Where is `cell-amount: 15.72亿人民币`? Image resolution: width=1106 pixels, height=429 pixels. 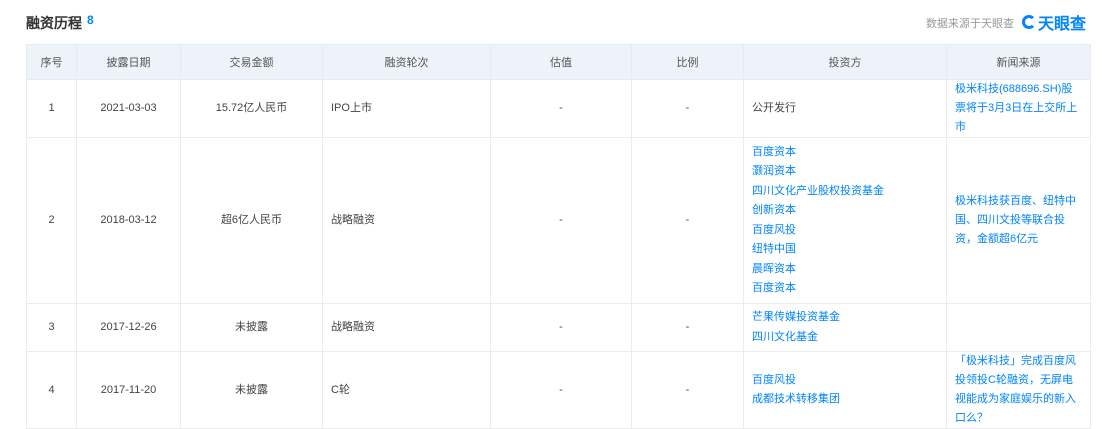
cell-amount: 15.72亿人民币 is located at coordinates (251, 108).